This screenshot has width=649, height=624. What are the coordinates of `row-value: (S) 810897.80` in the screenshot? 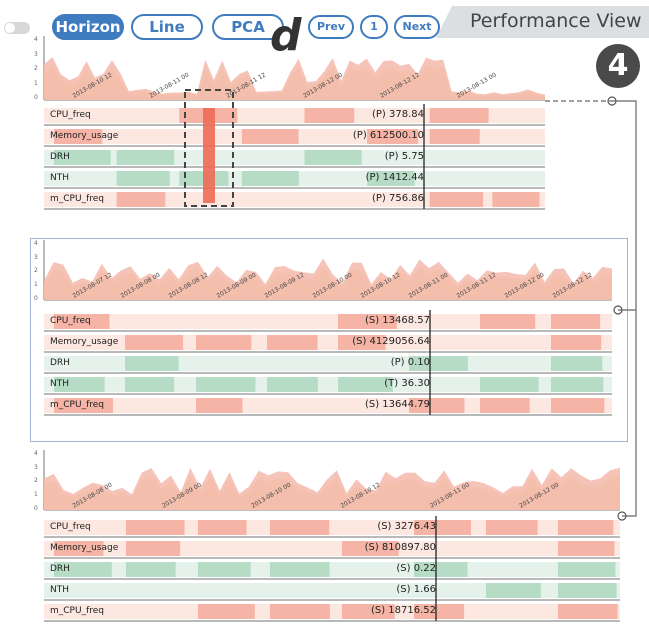 It's located at (400, 547).